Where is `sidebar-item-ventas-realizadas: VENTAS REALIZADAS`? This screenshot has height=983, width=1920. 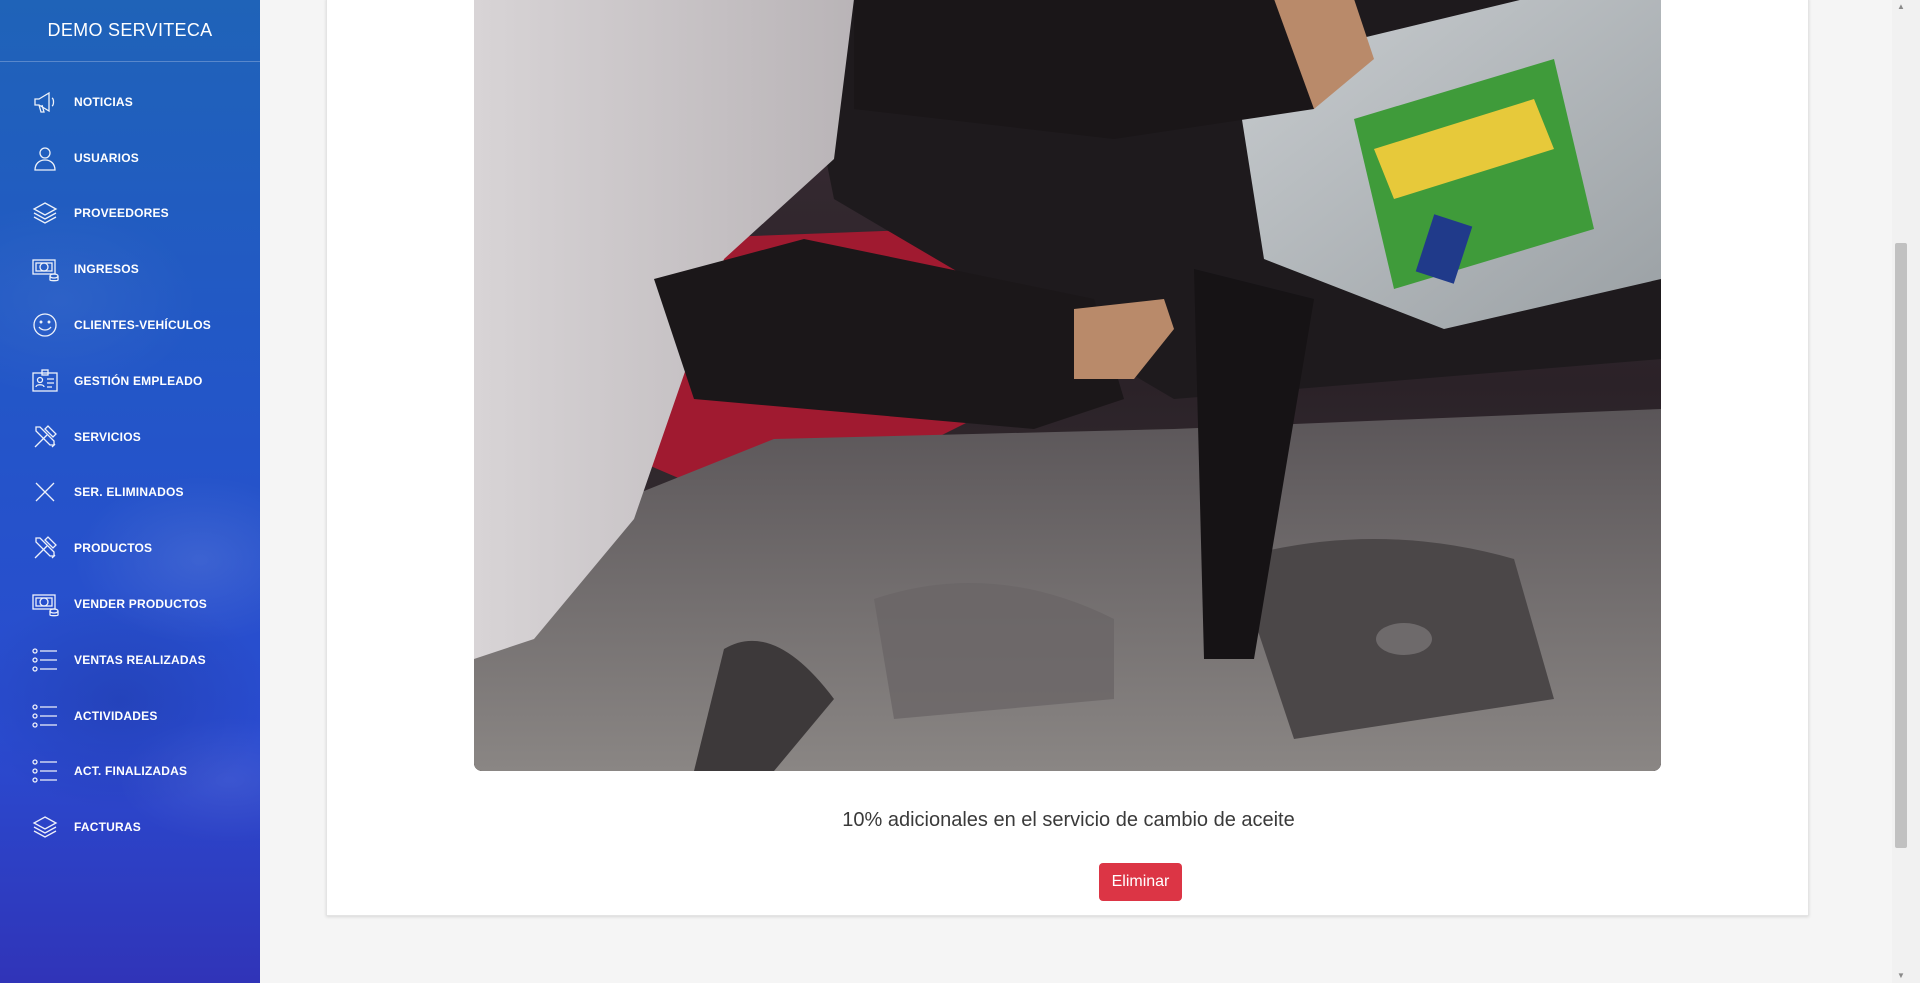 sidebar-item-ventas-realizadas: VENTAS REALIZADAS is located at coordinates (130, 660).